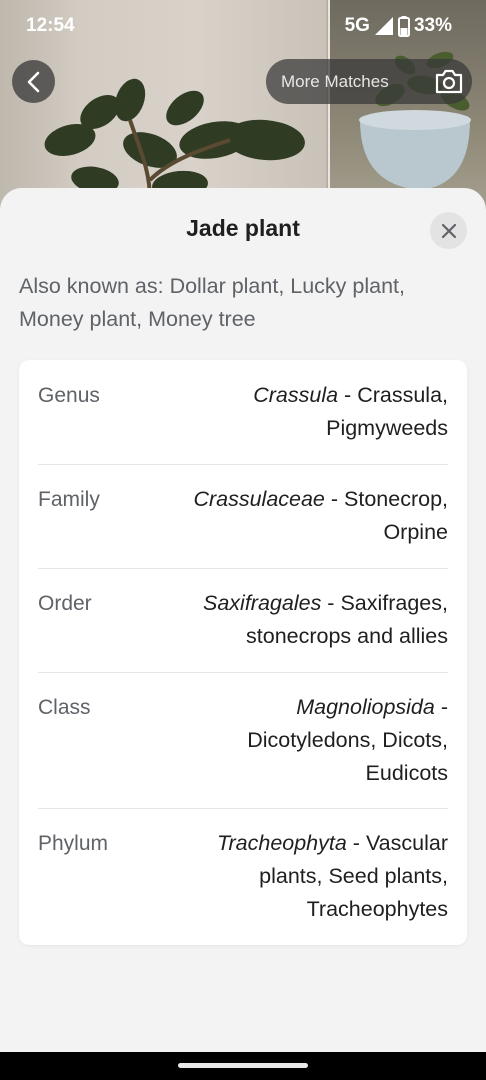  Describe the element at coordinates (69, 395) in the screenshot. I see `taxonomy-rank: Genus` at that location.